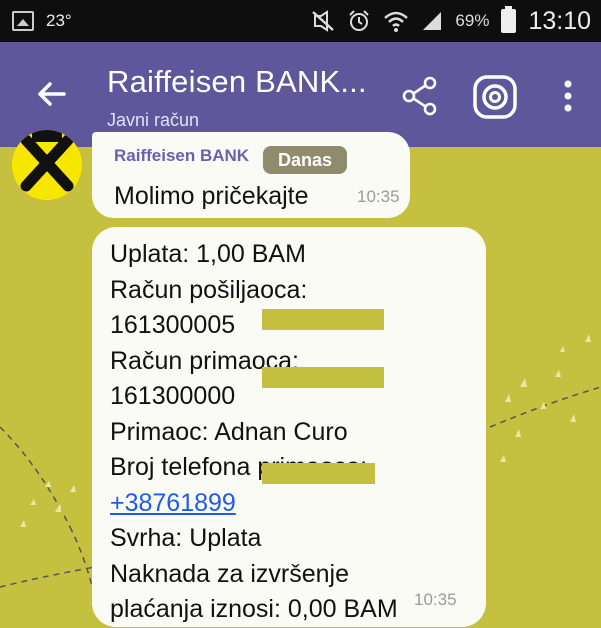  I want to click on sender-name: Raiffeisen BANK, so click(182, 155).